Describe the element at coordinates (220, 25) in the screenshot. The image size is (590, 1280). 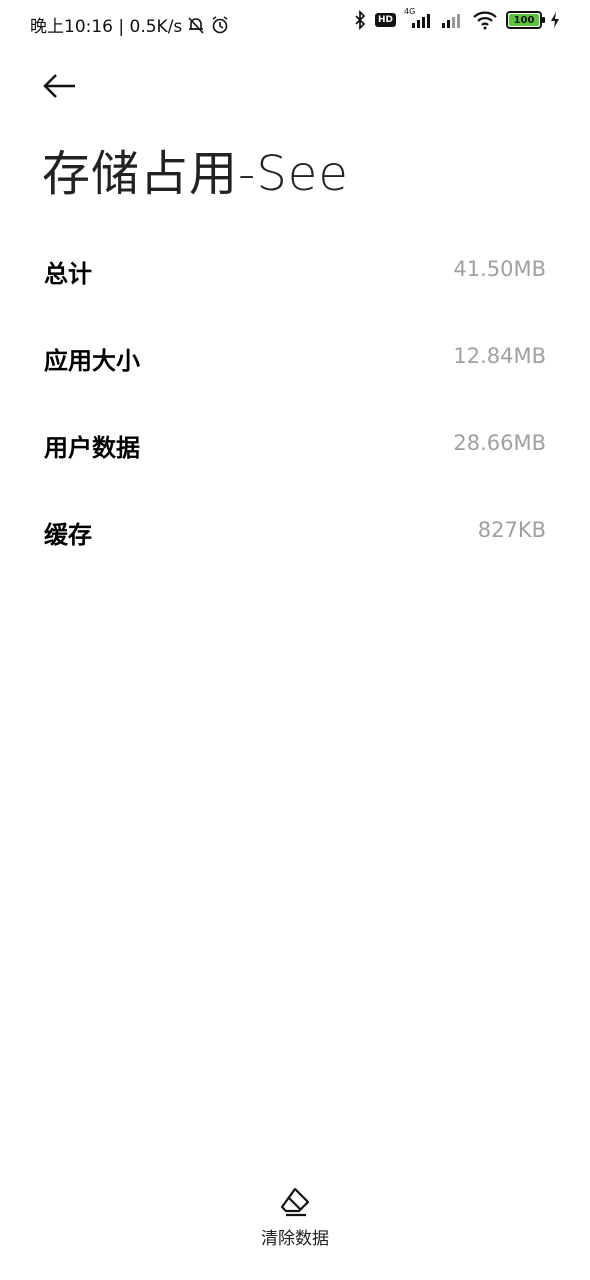
I see `alarm-icon` at that location.